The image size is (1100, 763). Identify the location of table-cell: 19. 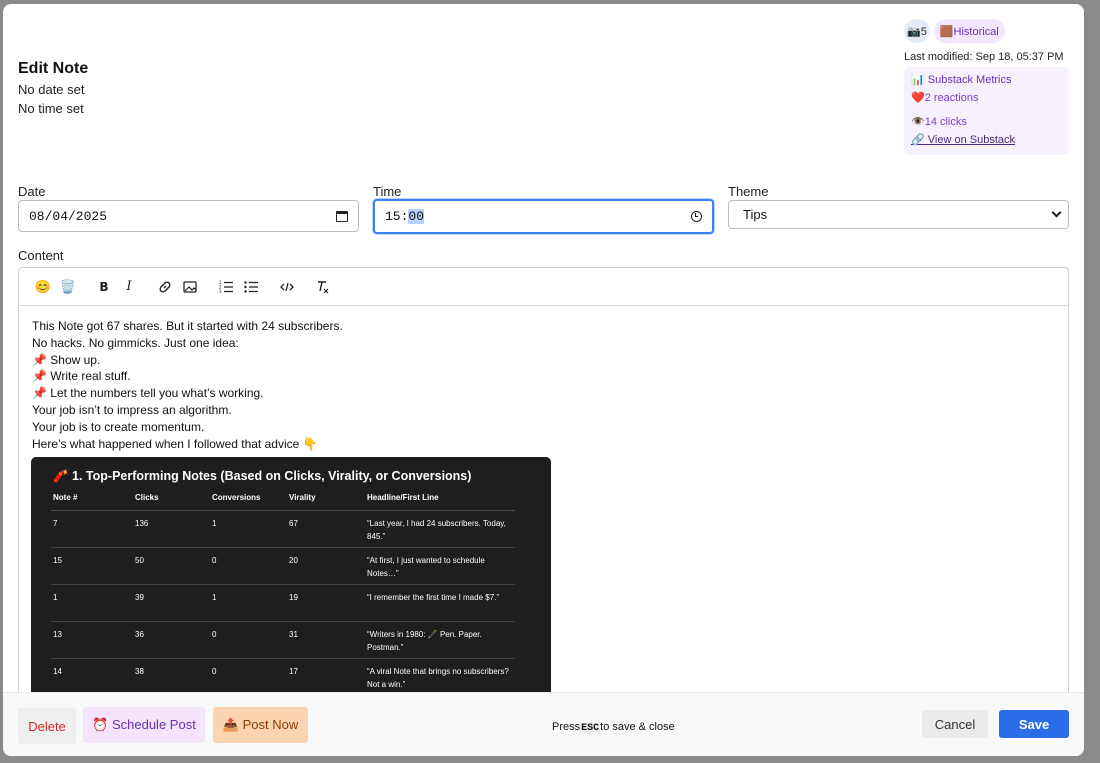
(326, 603).